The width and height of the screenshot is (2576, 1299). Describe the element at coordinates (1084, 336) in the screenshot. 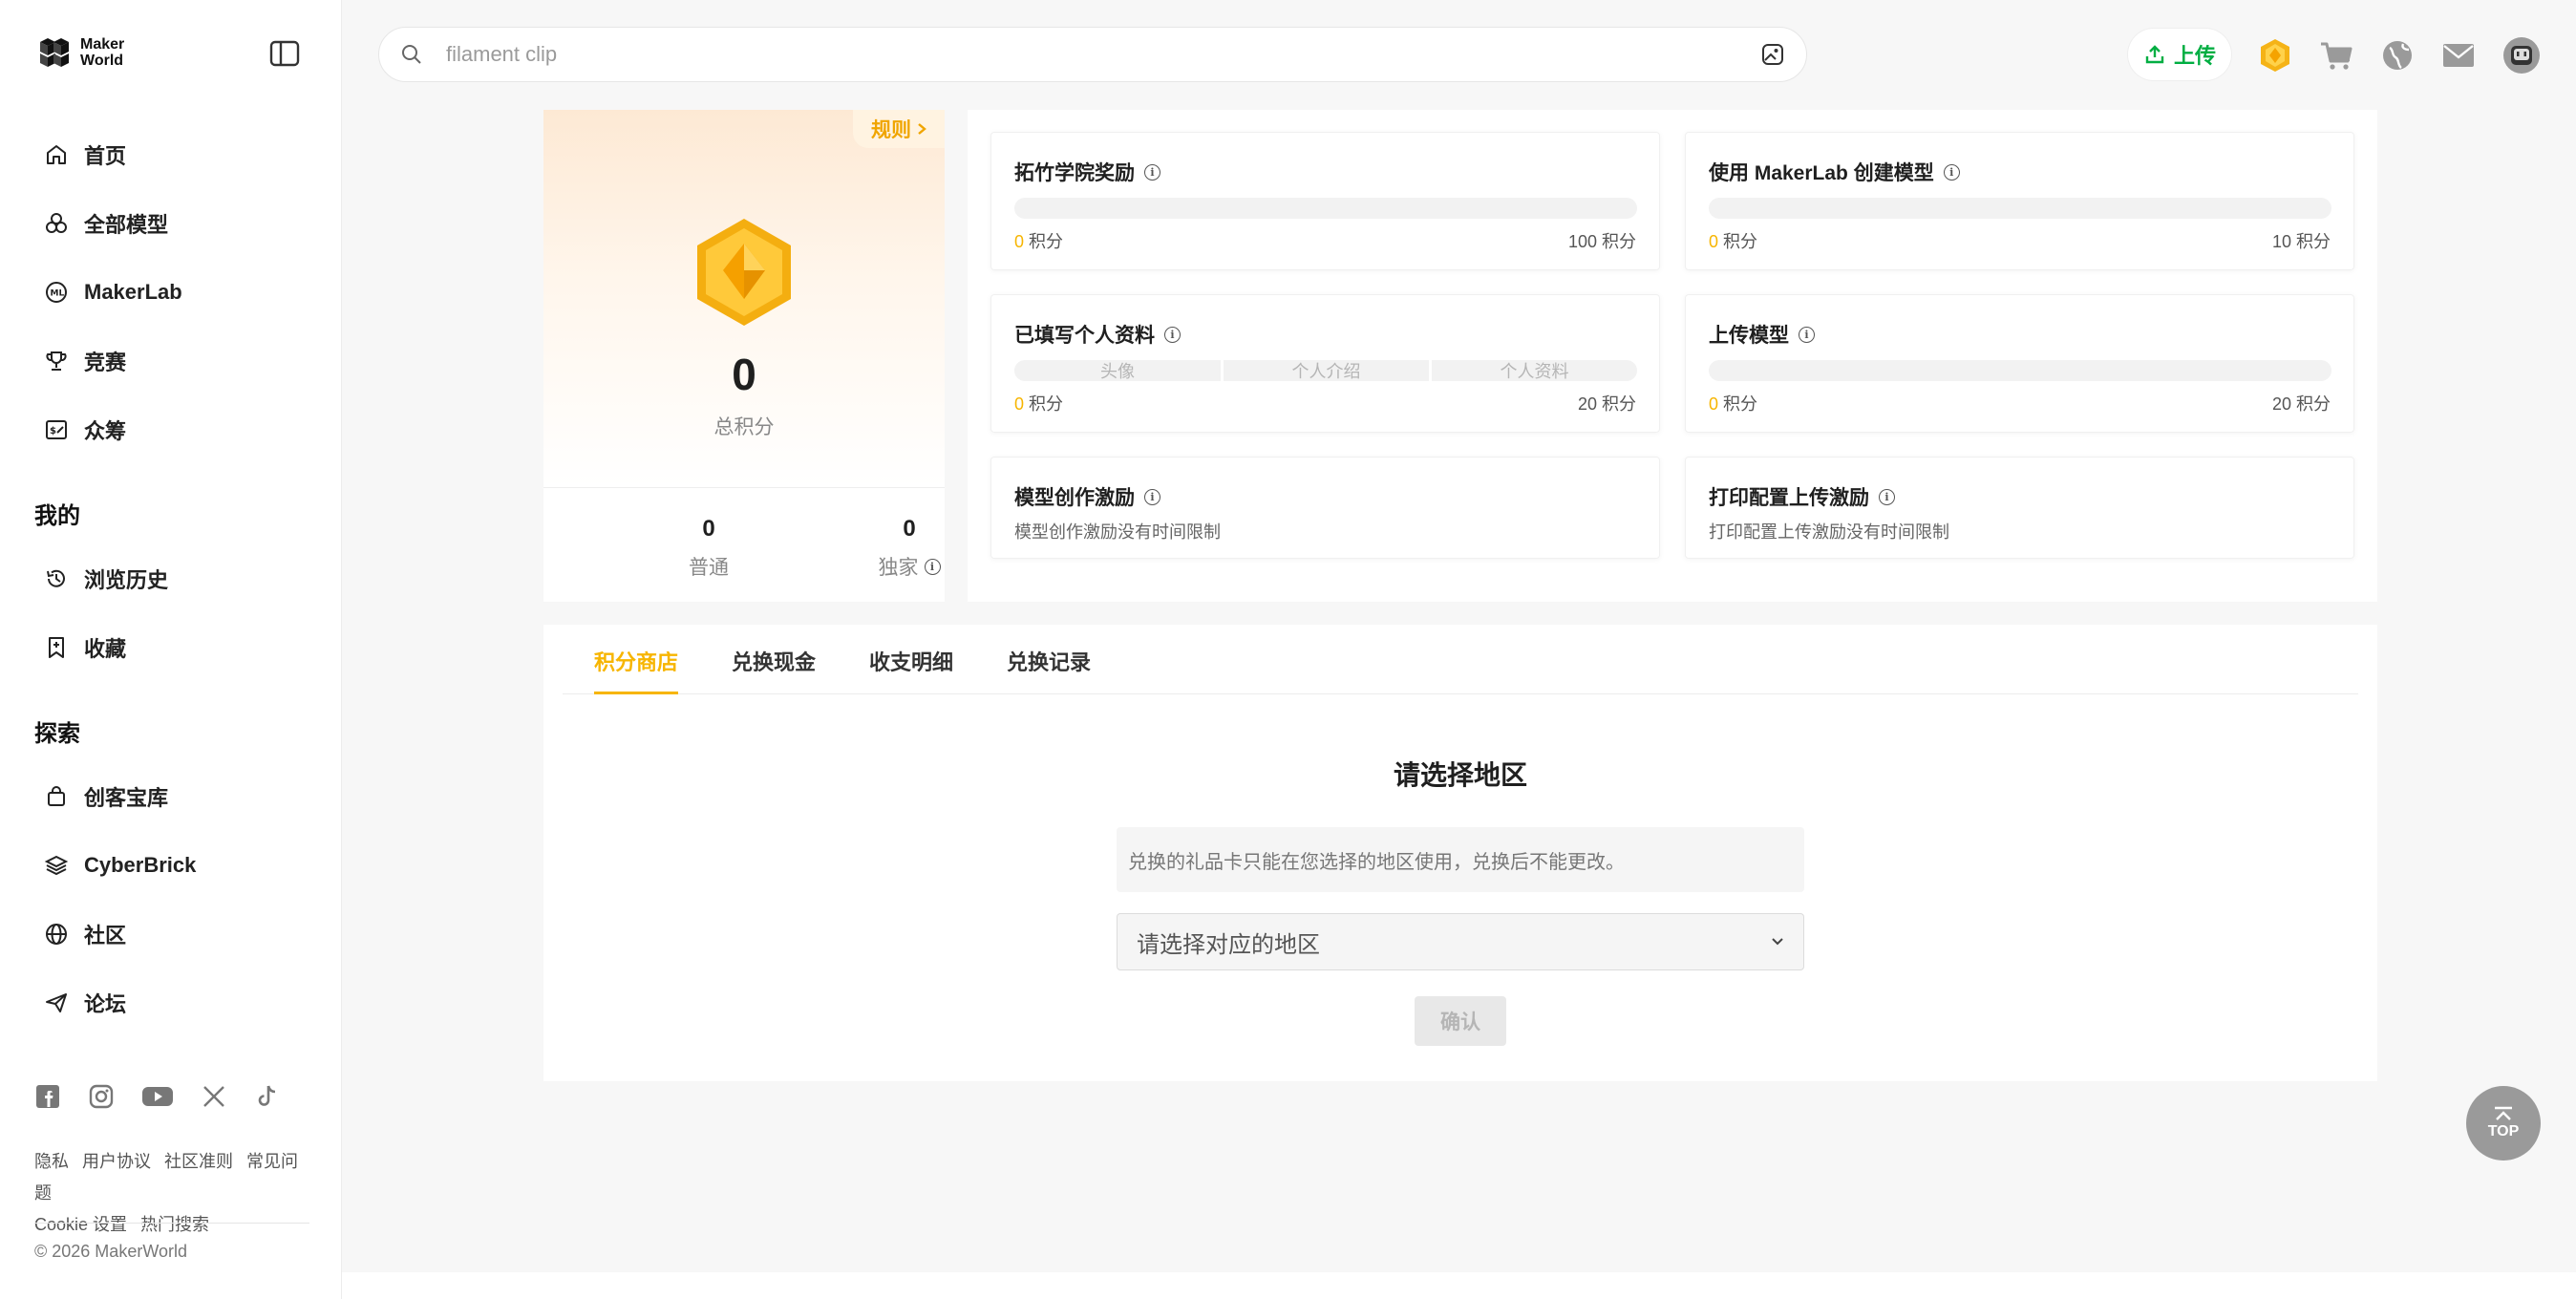

I see `task-title-text: 已填写个人资料` at that location.